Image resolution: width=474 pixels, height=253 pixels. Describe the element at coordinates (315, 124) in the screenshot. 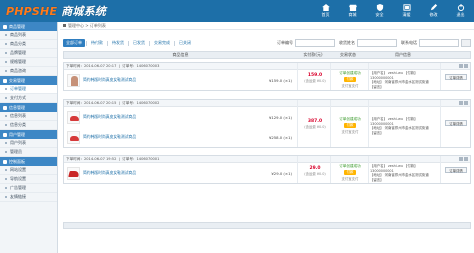

I see `order-total: 387.0 (含运费 ¥0.0)` at that location.